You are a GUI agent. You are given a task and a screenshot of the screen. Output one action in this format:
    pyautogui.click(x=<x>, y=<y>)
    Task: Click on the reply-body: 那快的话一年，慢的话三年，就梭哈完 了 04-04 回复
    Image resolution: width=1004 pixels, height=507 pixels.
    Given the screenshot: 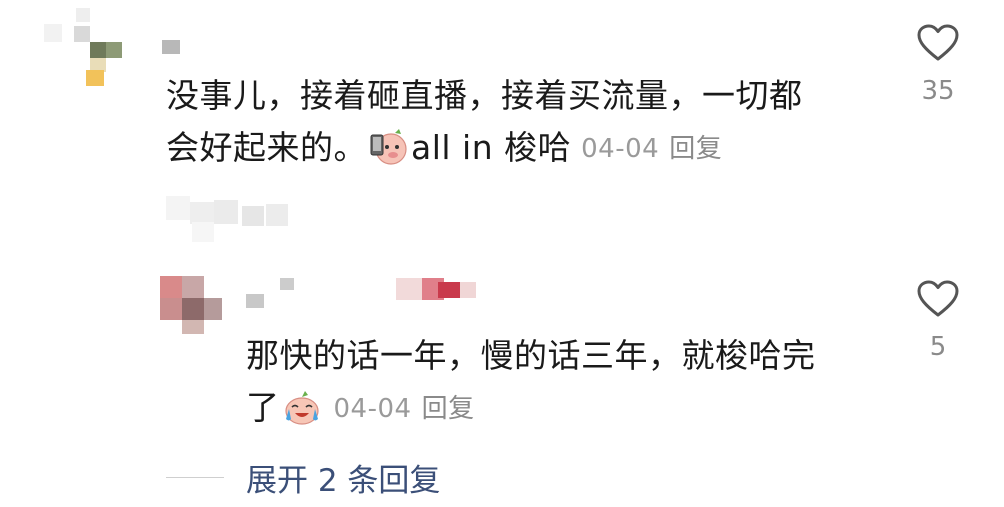 What is the action you would take?
    pyautogui.click(x=566, y=382)
    